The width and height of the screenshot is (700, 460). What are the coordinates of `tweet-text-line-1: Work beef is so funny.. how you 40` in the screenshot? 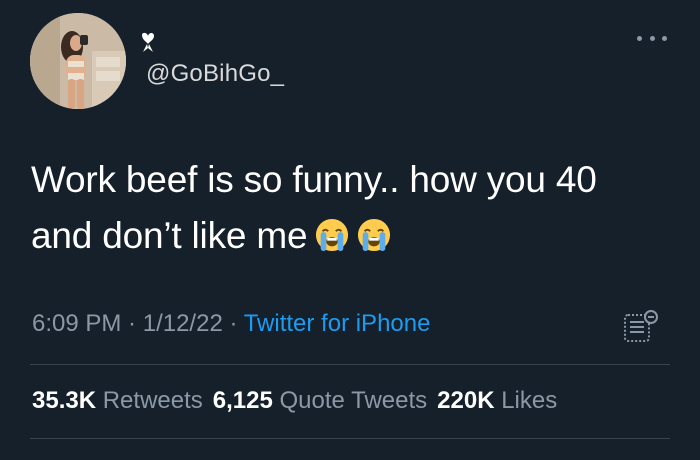 It's located at (314, 179).